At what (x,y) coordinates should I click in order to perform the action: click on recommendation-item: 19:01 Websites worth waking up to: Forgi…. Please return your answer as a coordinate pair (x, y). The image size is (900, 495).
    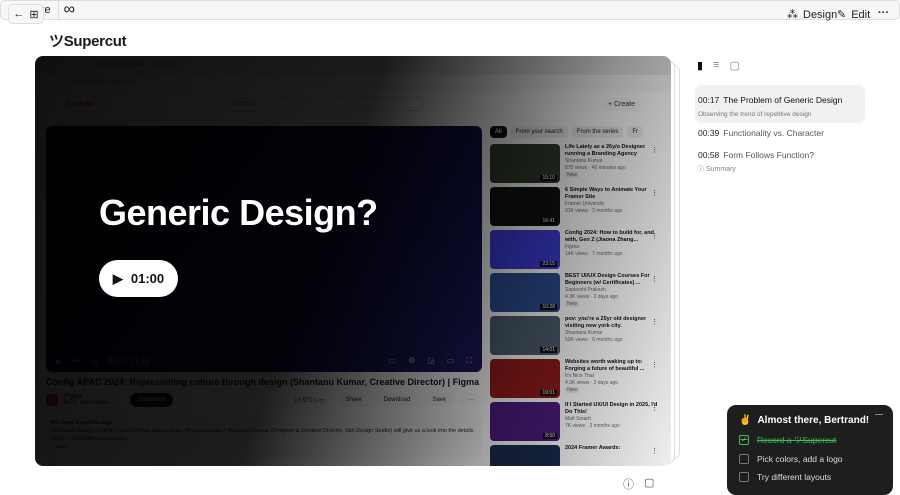
    Looking at the image, I should click on (575, 380).